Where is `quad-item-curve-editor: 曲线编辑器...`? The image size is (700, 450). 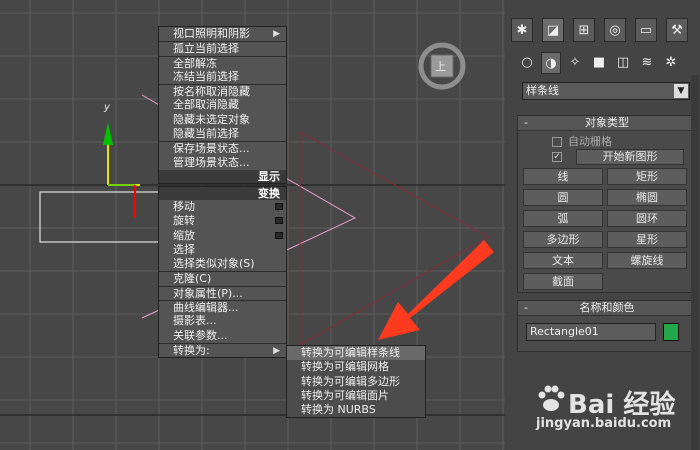
quad-item-curve-editor: 曲线编辑器... is located at coordinates (222, 307).